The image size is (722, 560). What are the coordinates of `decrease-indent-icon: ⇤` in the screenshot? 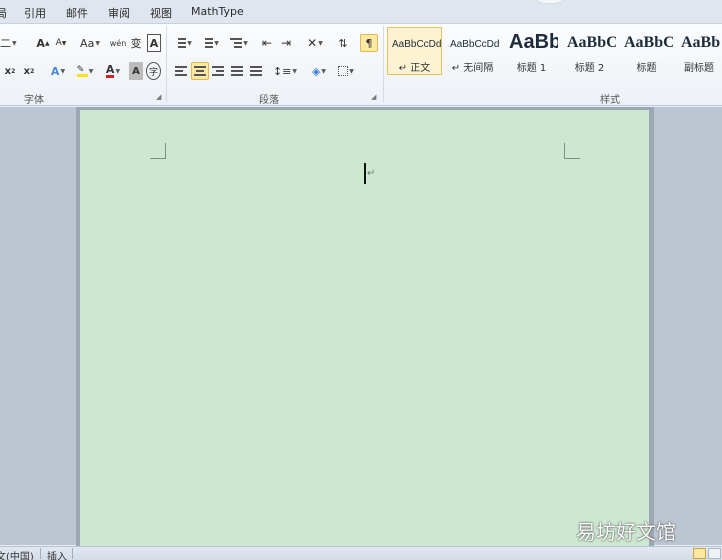 It's located at (267, 43).